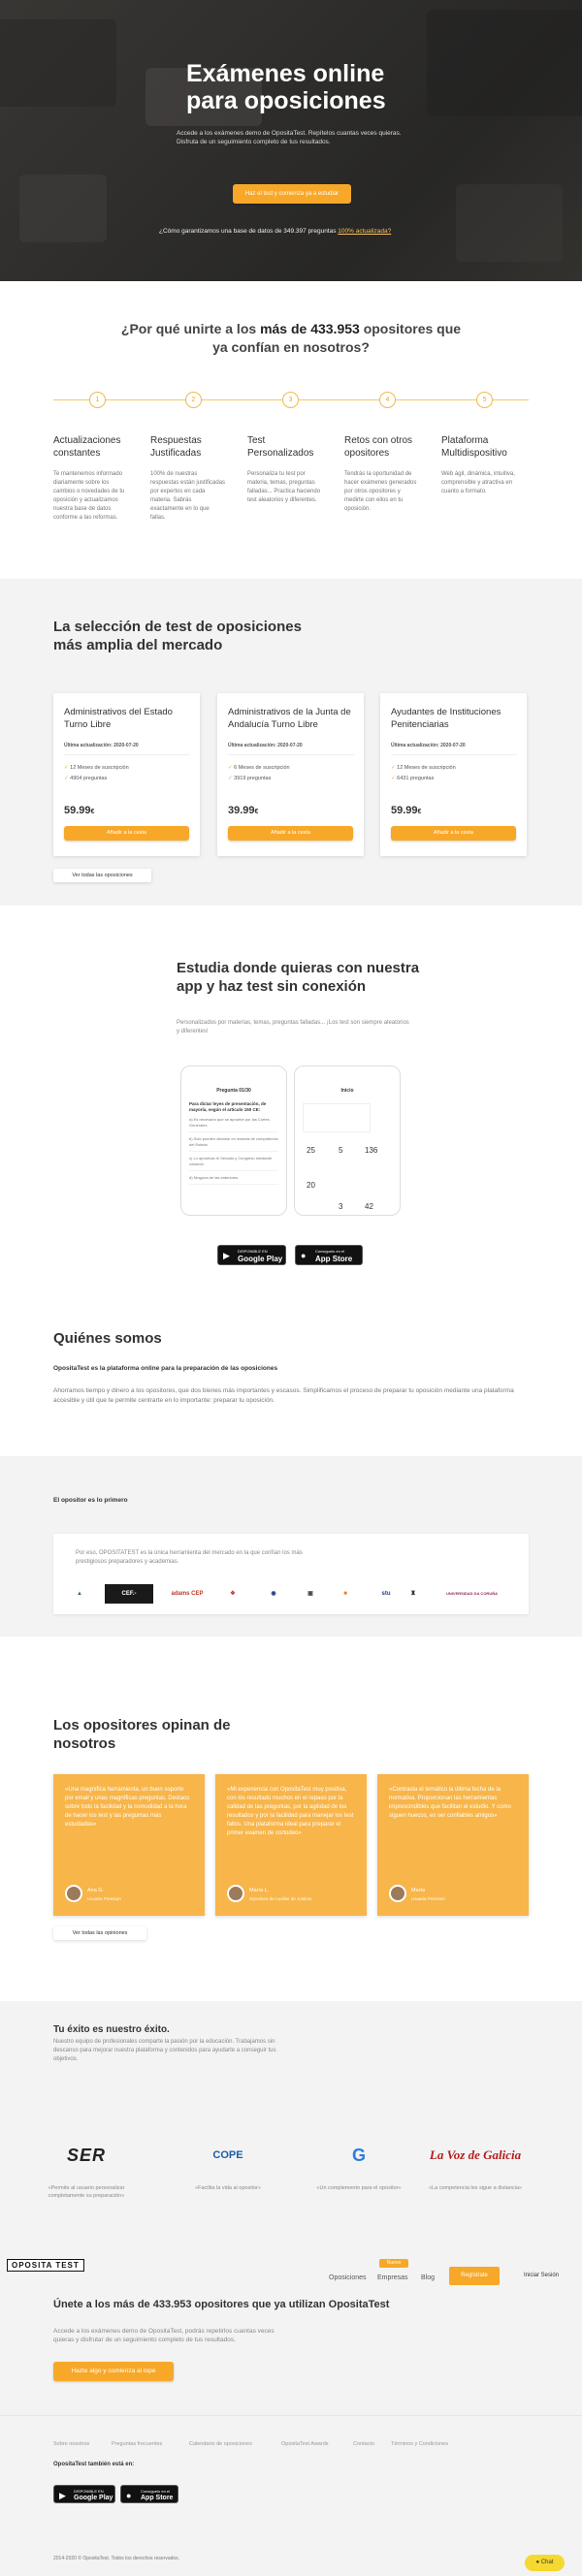 The width and height of the screenshot is (582, 2576). I want to click on press-quote: «Facilita la vida al opositor», so click(228, 2188).